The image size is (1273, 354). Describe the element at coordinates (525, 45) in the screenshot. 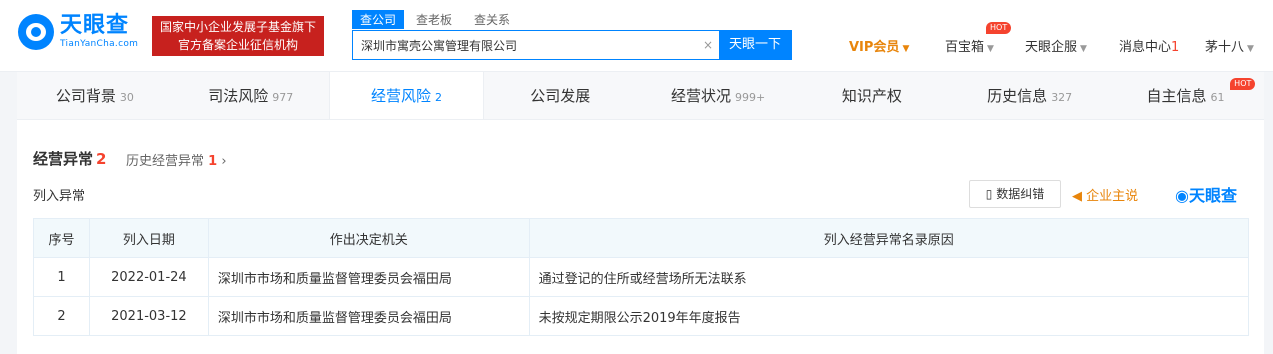

I see `search-input` at that location.